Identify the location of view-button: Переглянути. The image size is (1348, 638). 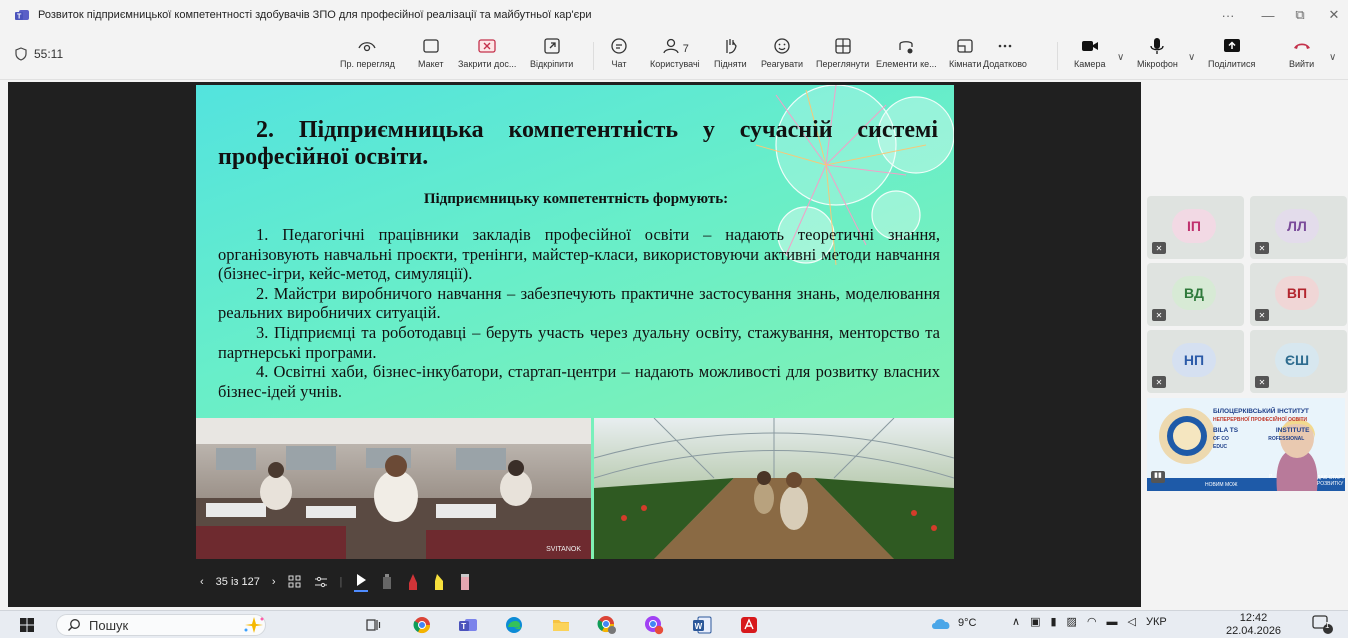
(842, 52).